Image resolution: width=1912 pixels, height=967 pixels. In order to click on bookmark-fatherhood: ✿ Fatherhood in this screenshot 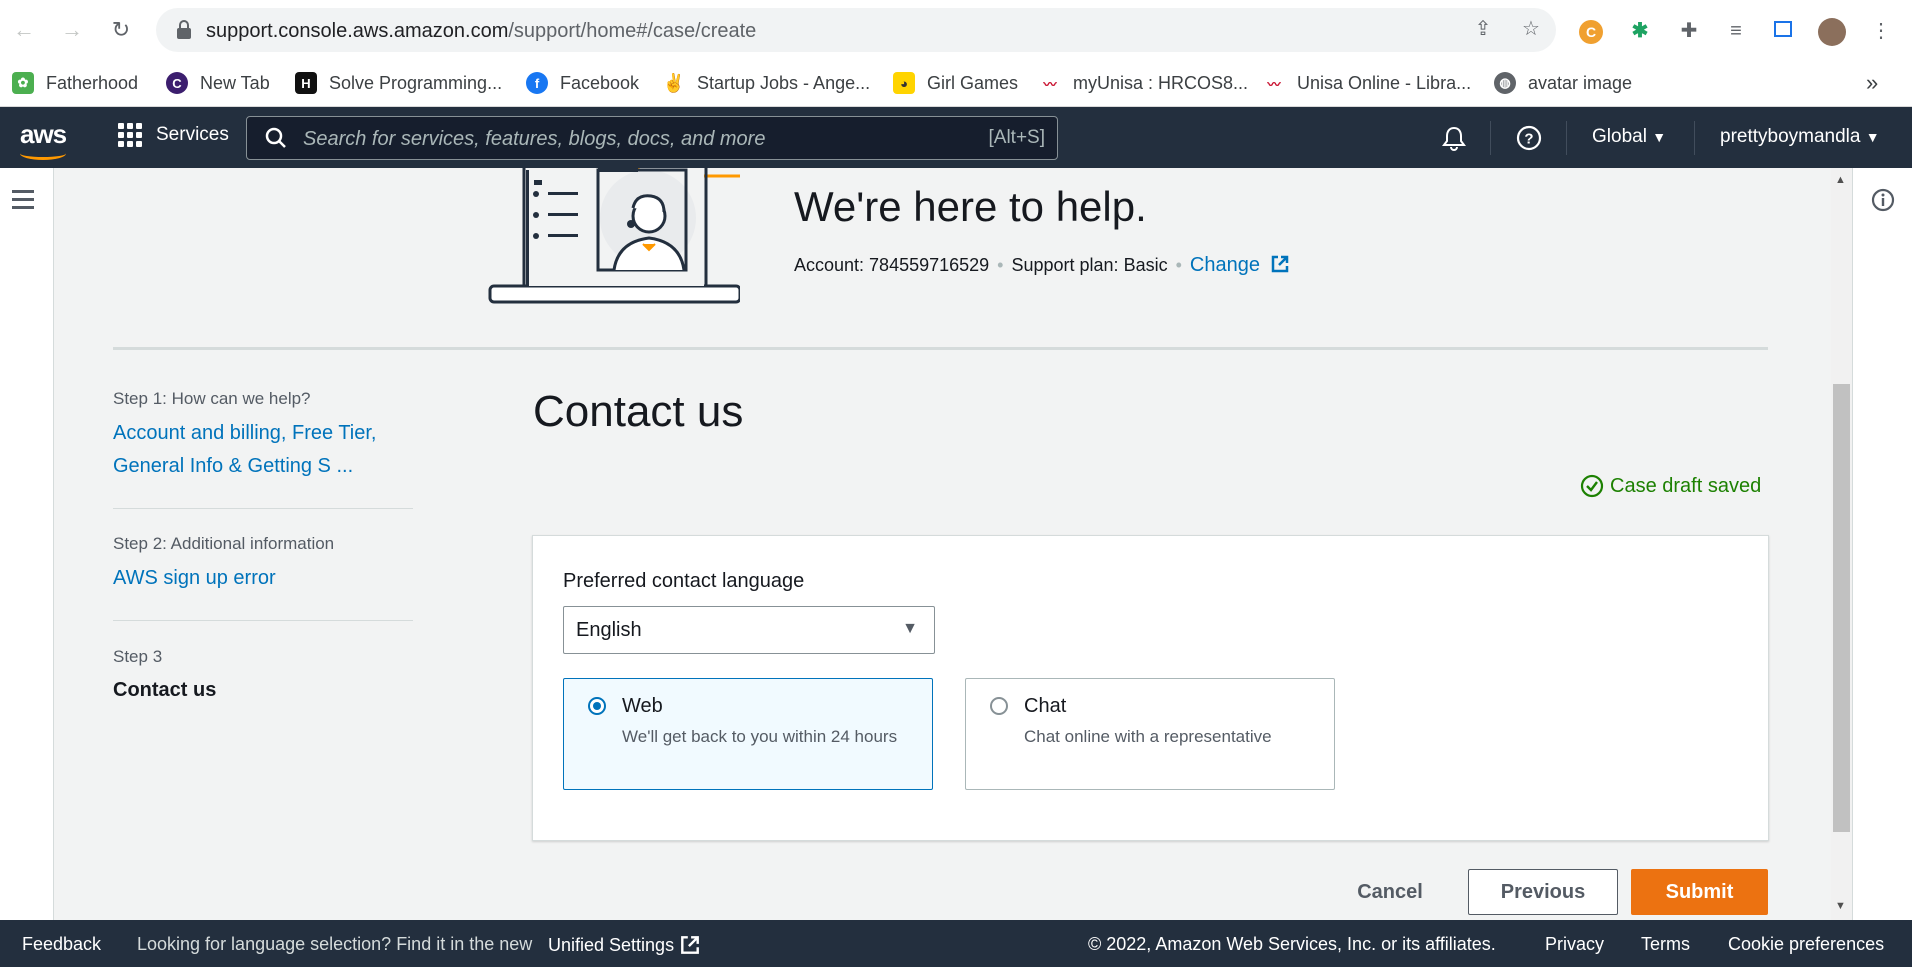, I will do `click(75, 83)`.